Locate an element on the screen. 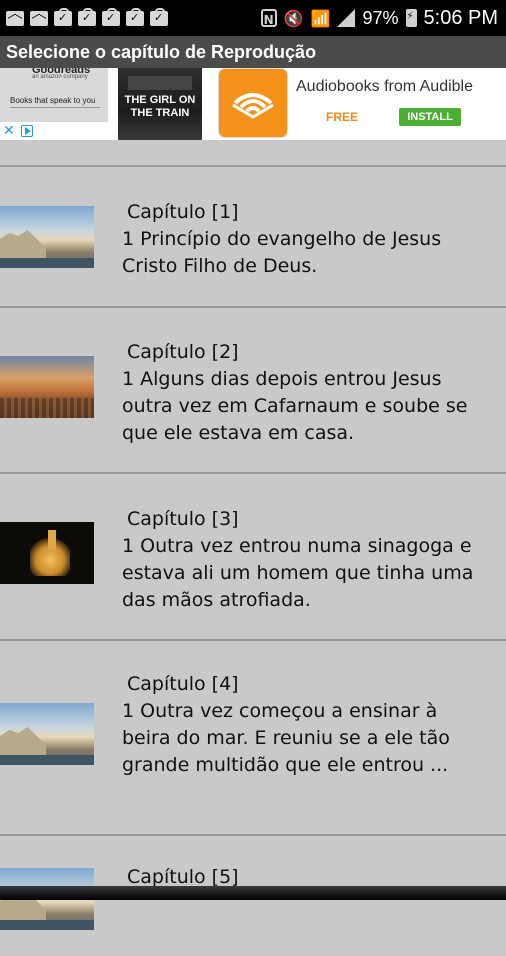 The width and height of the screenshot is (506, 956). ad-brand-sub: an amazon company is located at coordinates (60, 77).